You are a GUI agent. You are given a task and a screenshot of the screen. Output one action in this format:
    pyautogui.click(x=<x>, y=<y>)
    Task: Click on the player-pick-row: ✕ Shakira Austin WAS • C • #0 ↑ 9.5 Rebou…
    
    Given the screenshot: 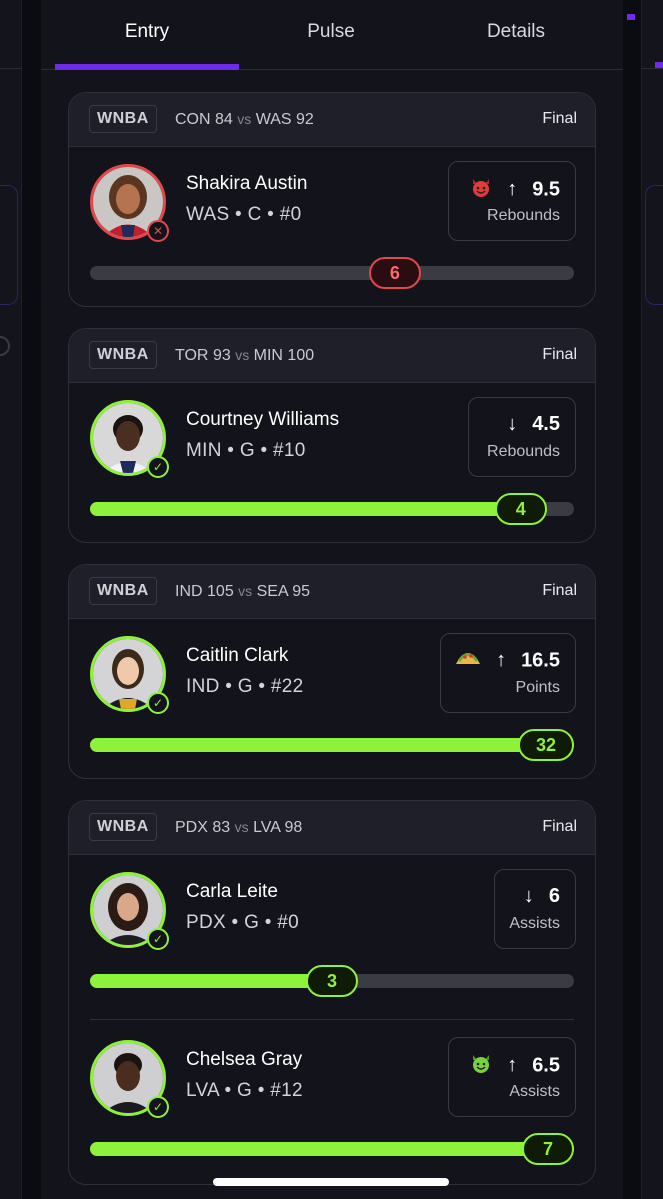 What is the action you would take?
    pyautogui.click(x=332, y=227)
    